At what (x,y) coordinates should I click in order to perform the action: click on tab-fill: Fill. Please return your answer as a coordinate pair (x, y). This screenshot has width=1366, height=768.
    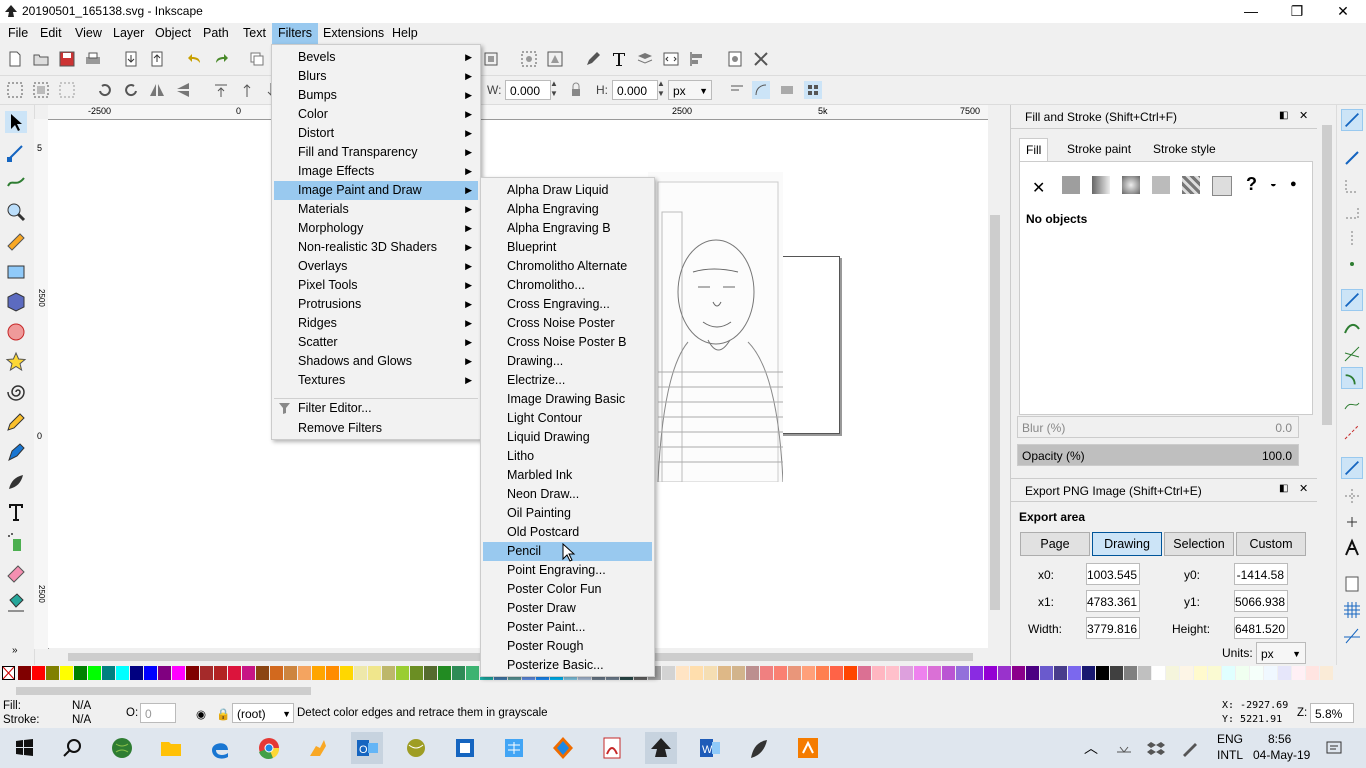
    Looking at the image, I should click on (1034, 149).